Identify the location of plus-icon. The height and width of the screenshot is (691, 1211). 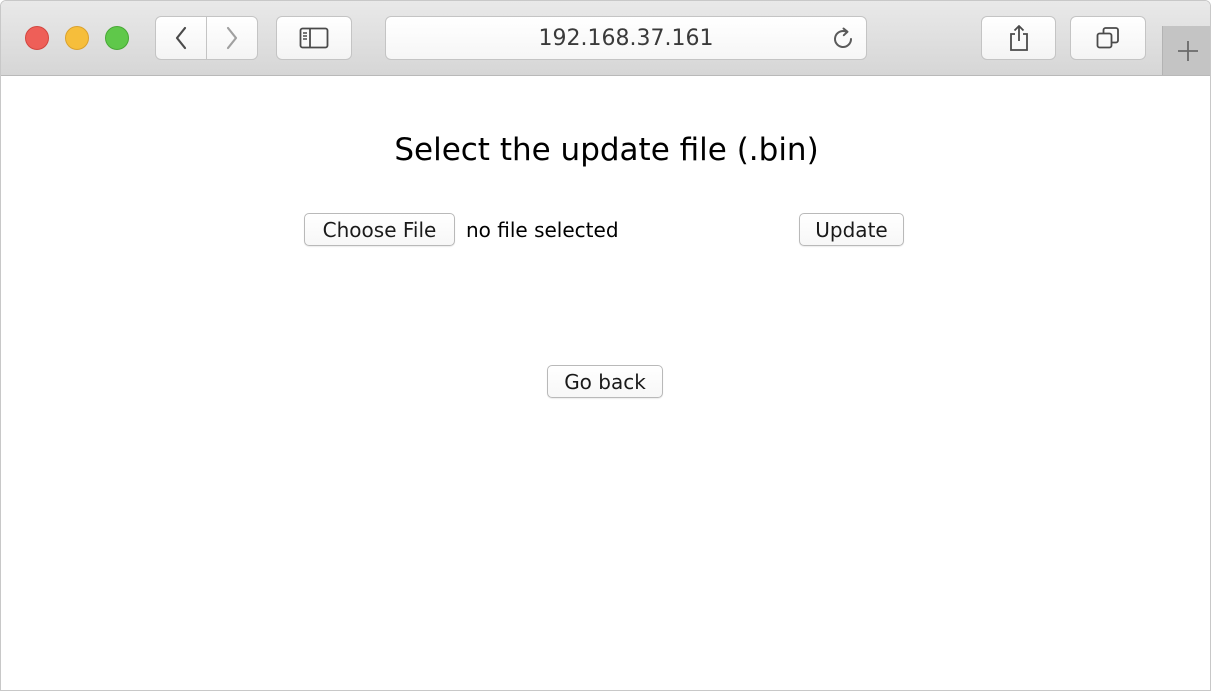
(1187, 50).